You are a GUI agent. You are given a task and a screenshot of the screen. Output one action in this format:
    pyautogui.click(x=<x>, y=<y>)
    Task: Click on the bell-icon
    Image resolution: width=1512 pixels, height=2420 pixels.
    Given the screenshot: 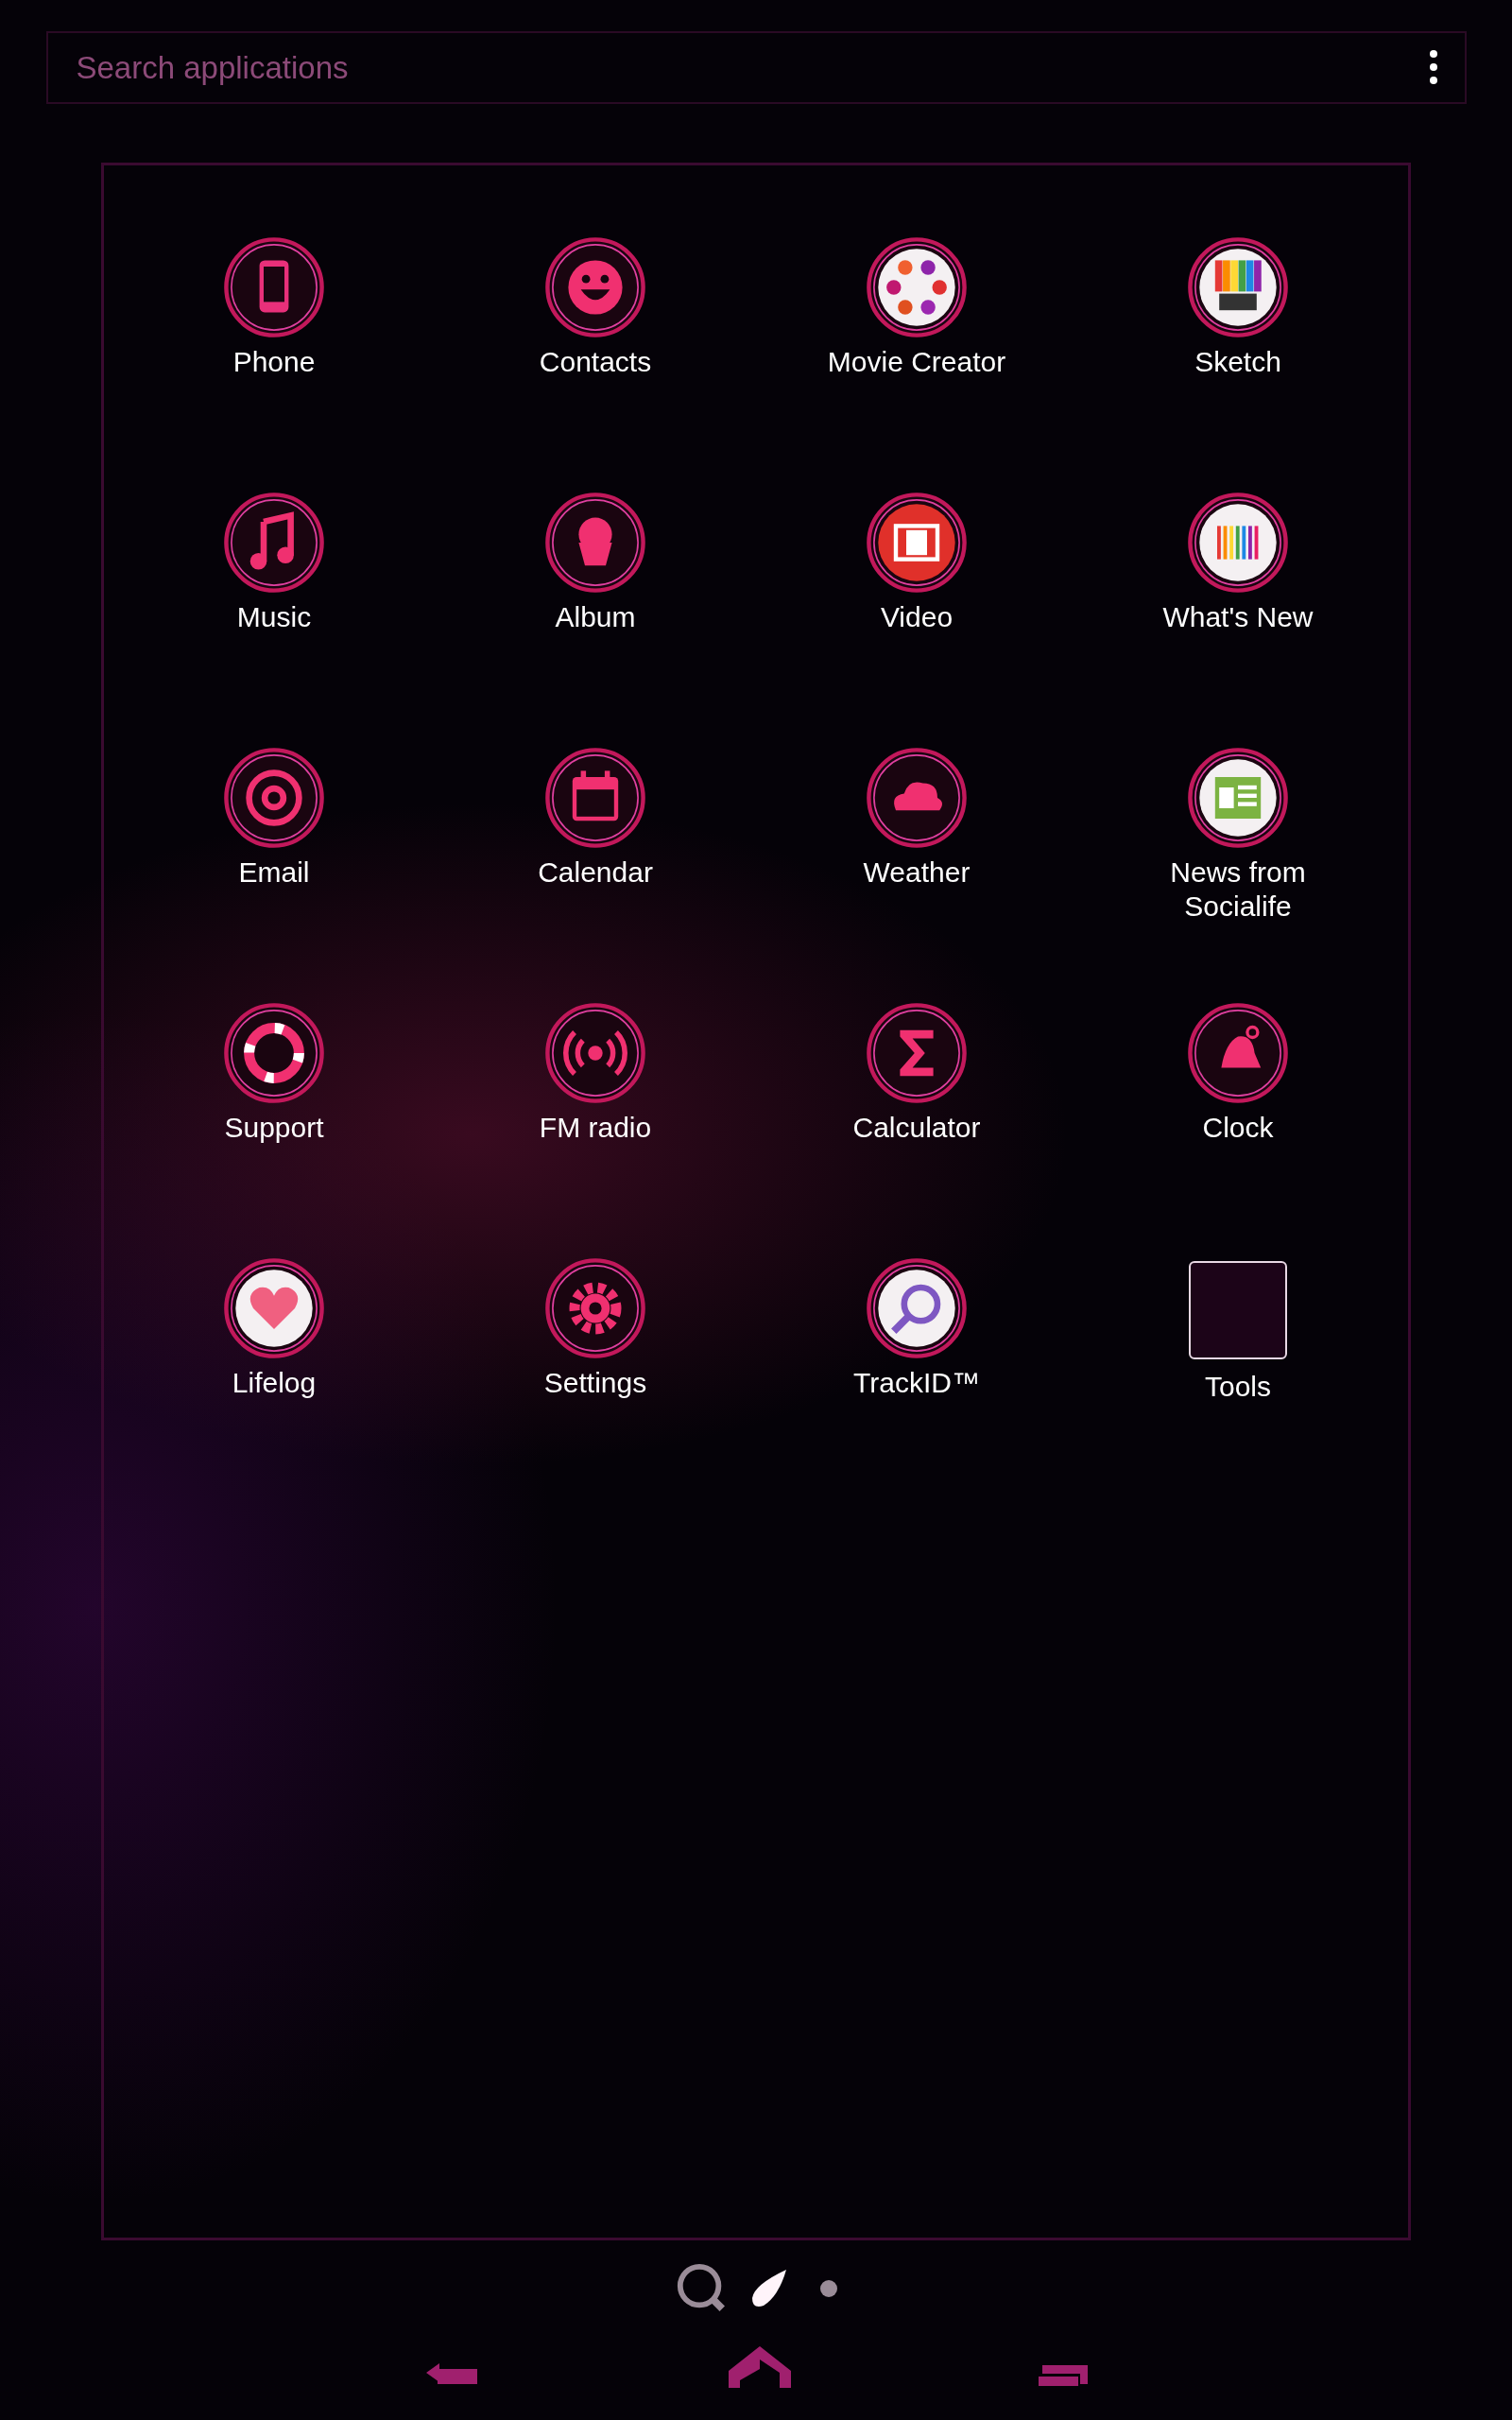 What is the action you would take?
    pyautogui.click(x=1238, y=1053)
    